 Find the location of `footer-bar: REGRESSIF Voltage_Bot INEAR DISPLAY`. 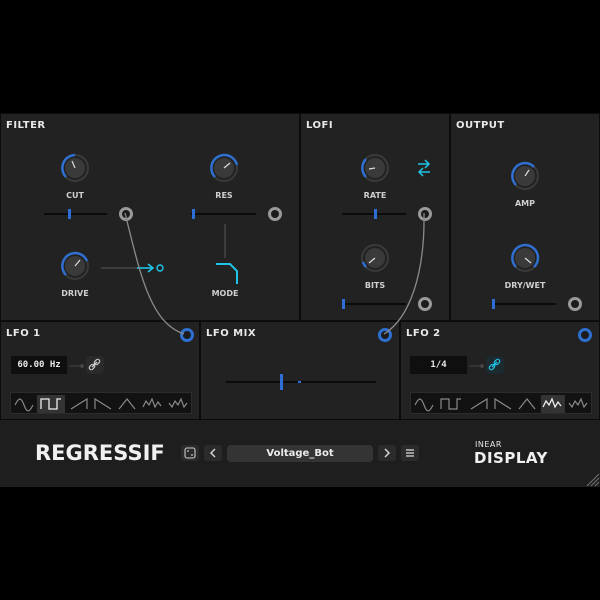

footer-bar: REGRESSIF Voltage_Bot INEAR DISPLAY is located at coordinates (300, 453).